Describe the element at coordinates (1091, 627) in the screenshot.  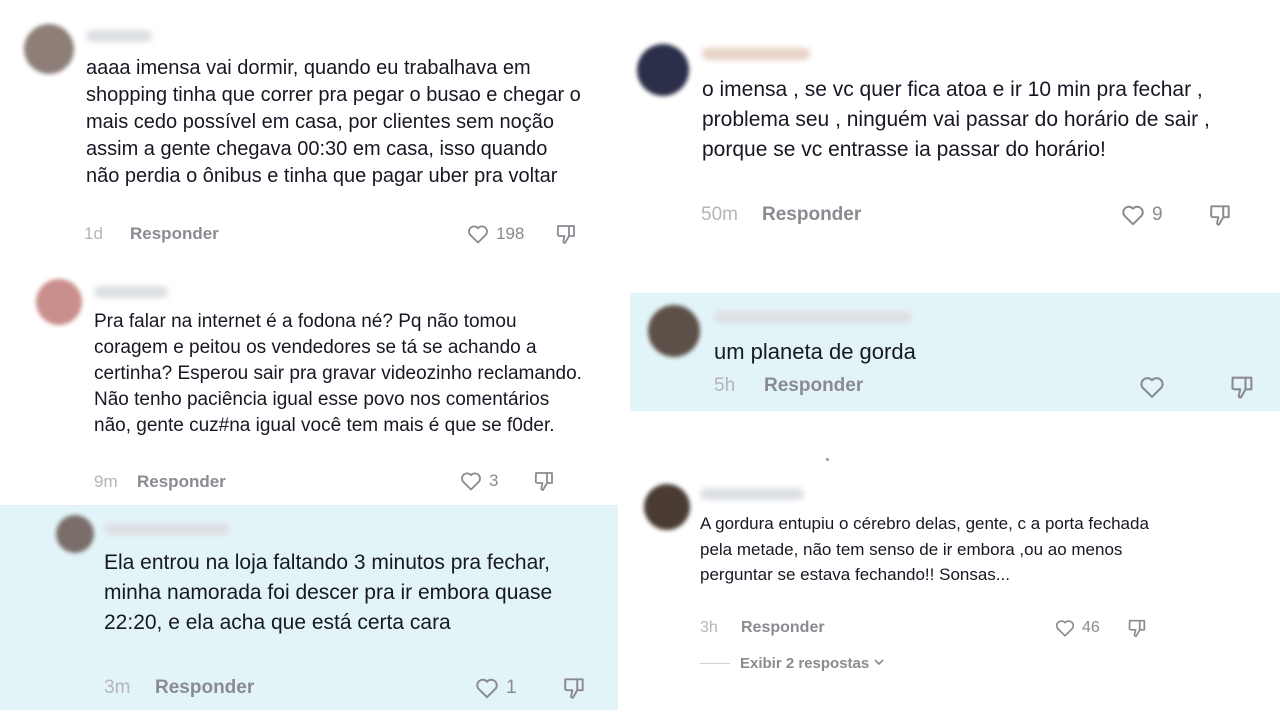
I see `like-count: 46` at that location.